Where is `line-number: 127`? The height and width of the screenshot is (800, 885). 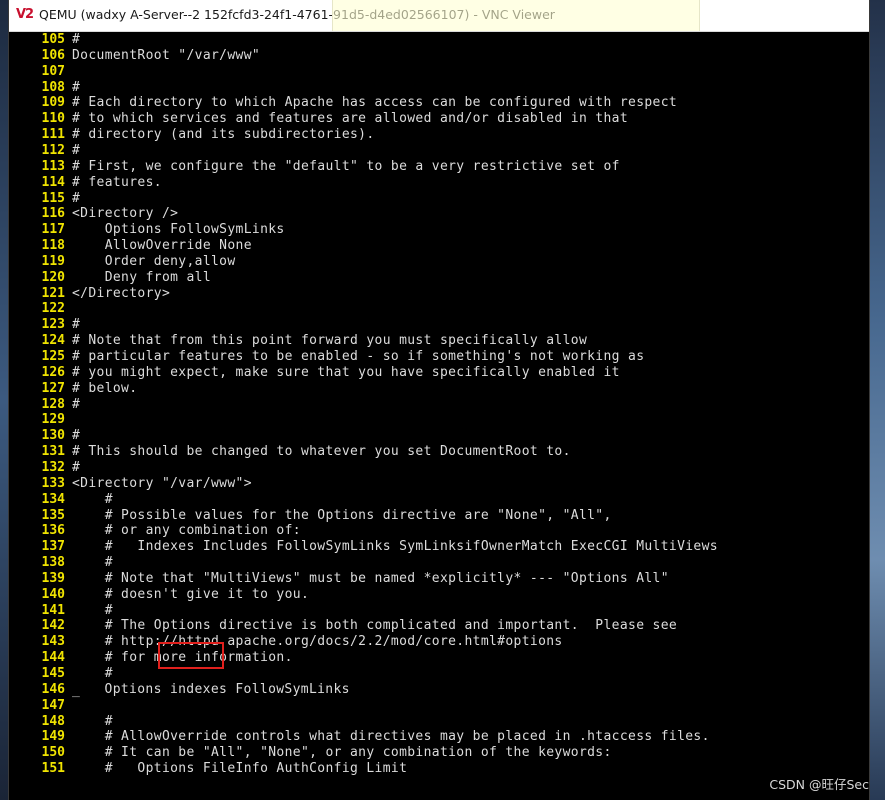
line-number: 127 is located at coordinates (53, 388).